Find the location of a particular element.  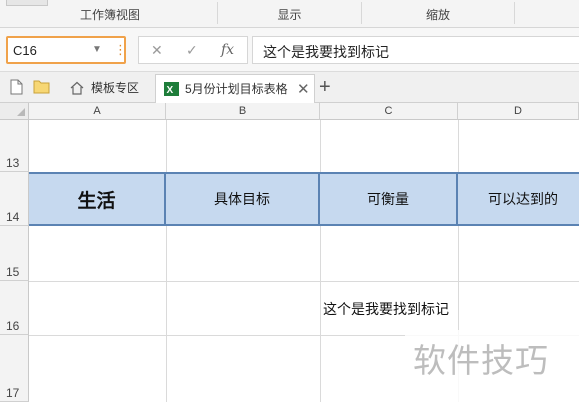

cell-d14: 可以达到的 is located at coordinates (518, 199).